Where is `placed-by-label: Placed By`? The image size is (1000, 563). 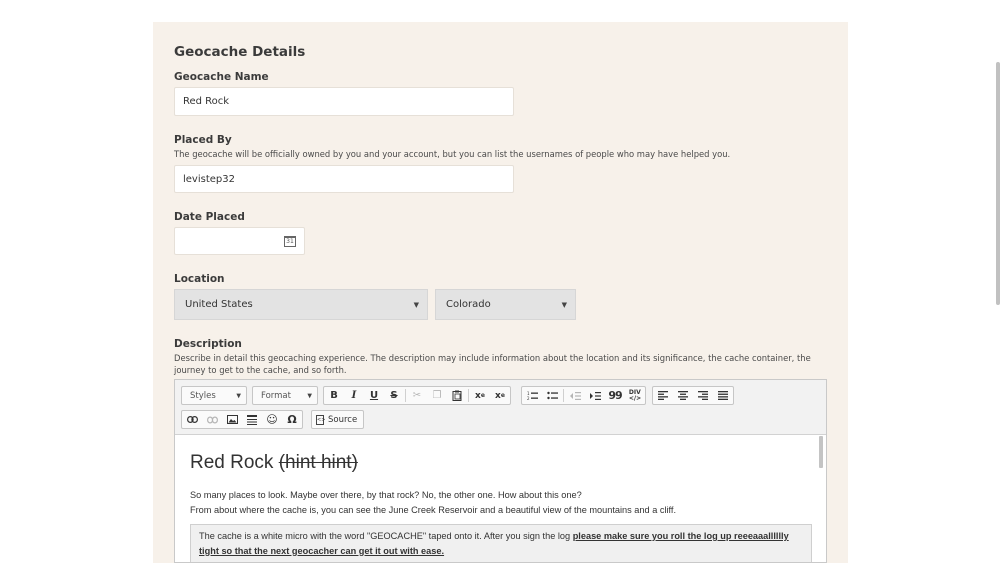
placed-by-label: Placed By is located at coordinates (203, 140).